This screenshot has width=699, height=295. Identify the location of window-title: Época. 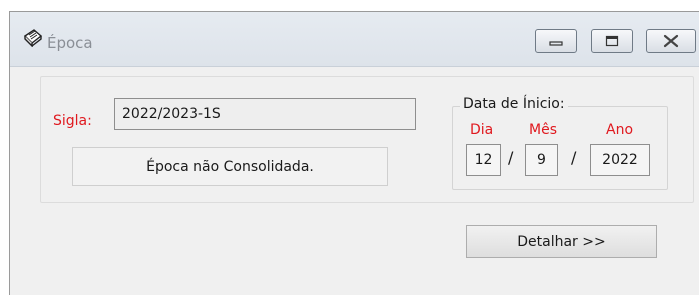
(70, 43).